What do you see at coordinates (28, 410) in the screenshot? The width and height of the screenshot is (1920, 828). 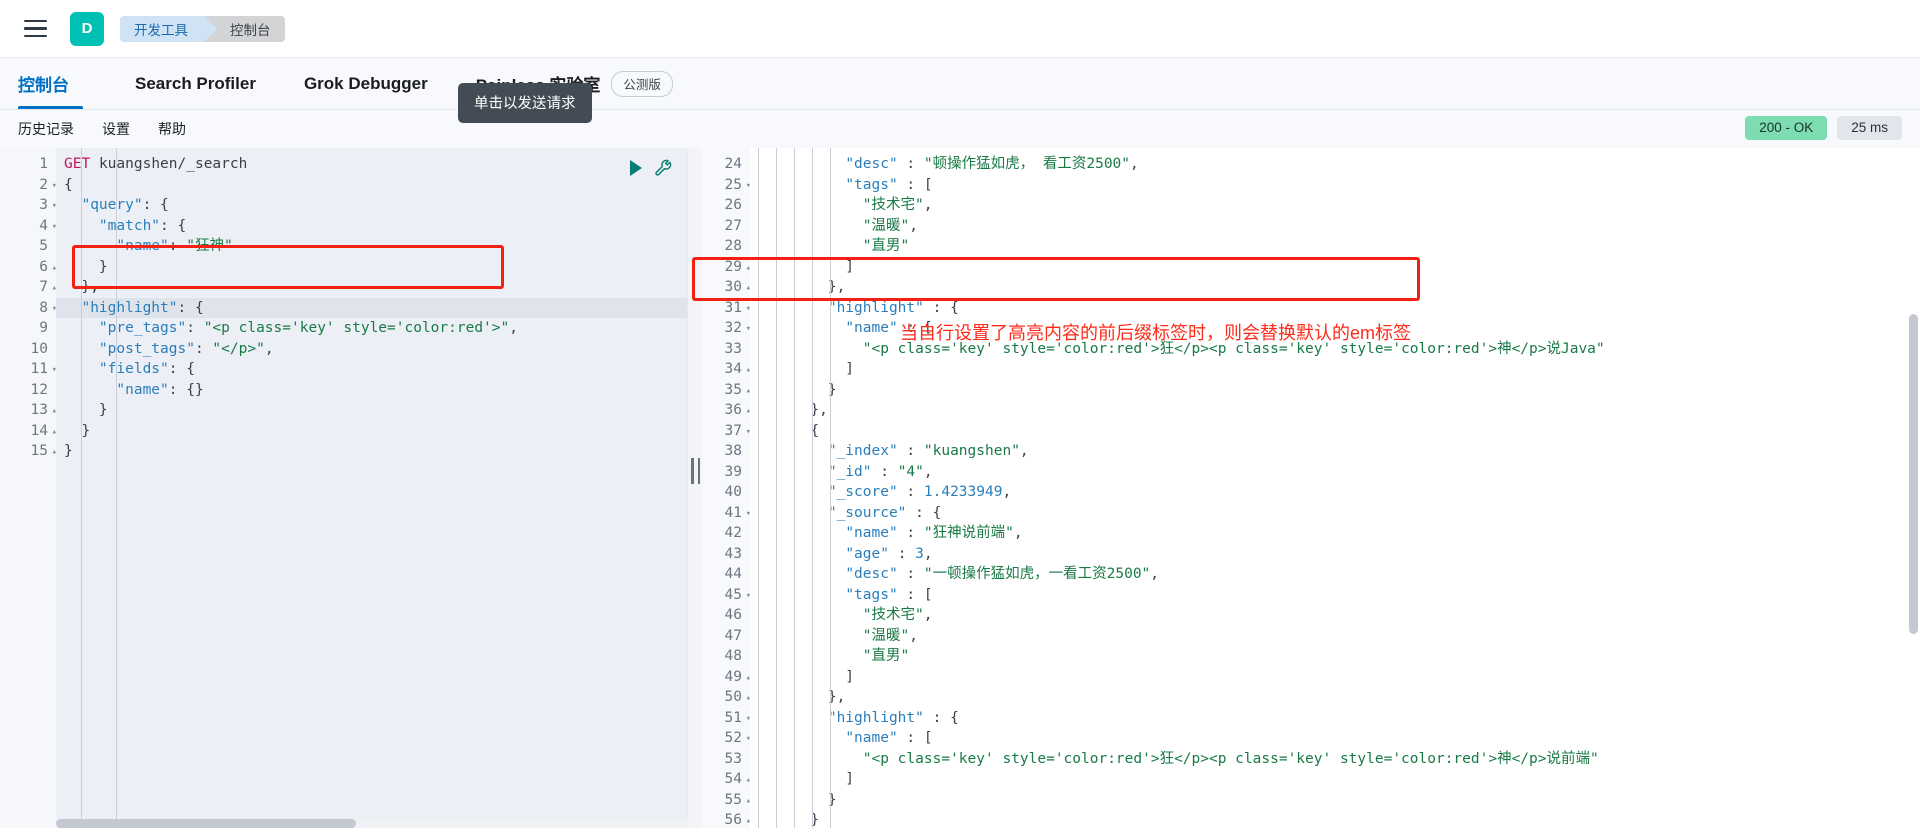 I see `line-number: 13 ▴` at bounding box center [28, 410].